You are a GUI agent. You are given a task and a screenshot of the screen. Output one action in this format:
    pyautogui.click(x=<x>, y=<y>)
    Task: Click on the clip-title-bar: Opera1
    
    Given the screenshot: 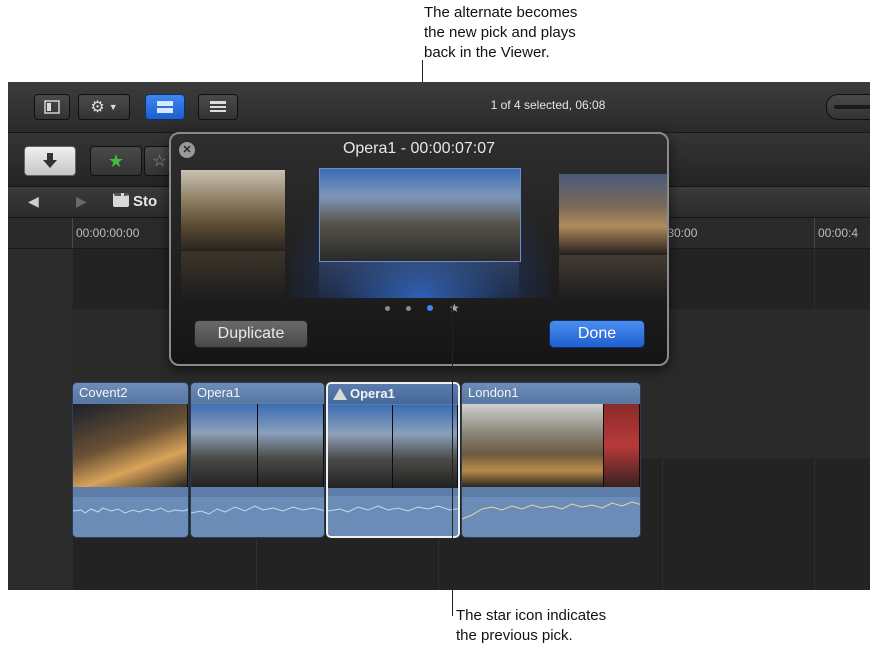 What is the action you would take?
    pyautogui.click(x=393, y=394)
    